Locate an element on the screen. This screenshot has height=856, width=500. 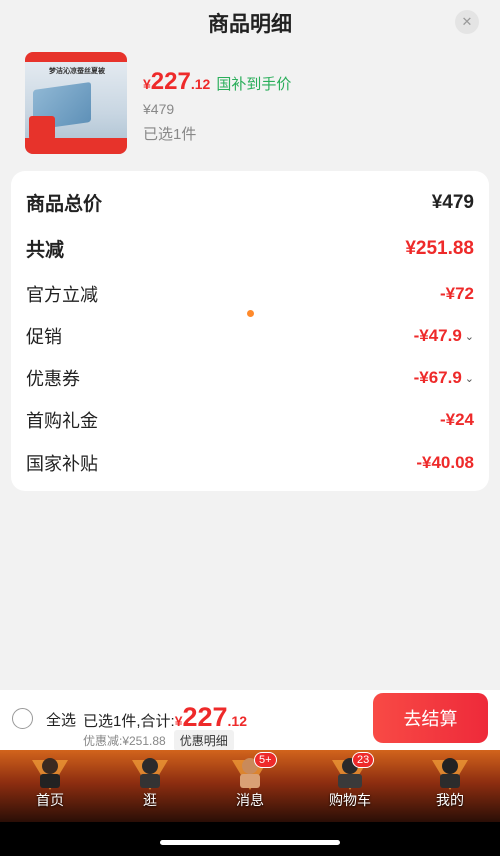
product-price: ¥ 227 .12 国补到手价 is located at coordinates (217, 81).